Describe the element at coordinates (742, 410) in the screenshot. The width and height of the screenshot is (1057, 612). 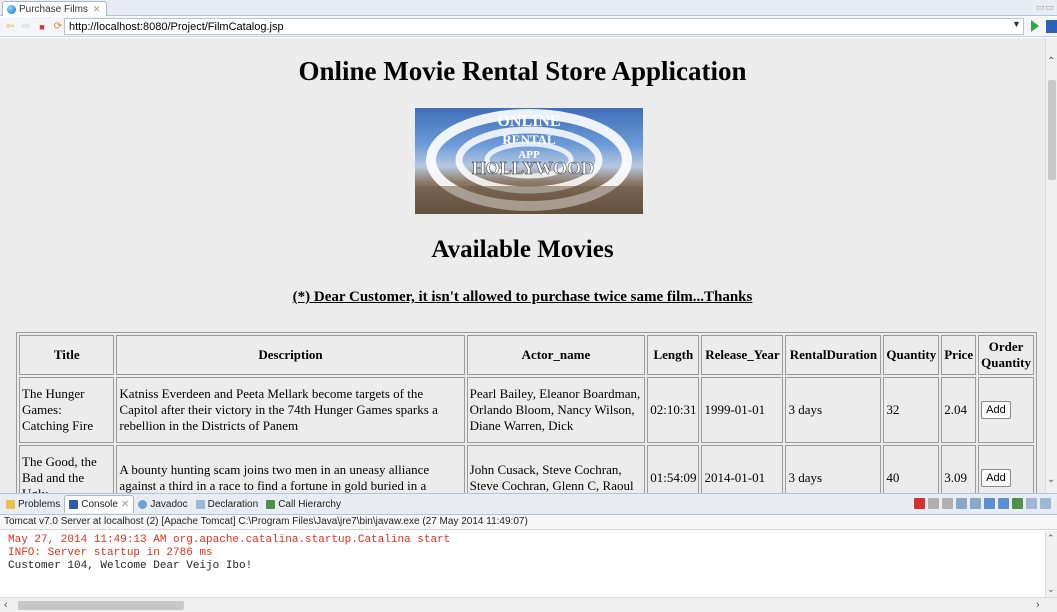
I see `cell-release-year: 1999-01-01` at that location.